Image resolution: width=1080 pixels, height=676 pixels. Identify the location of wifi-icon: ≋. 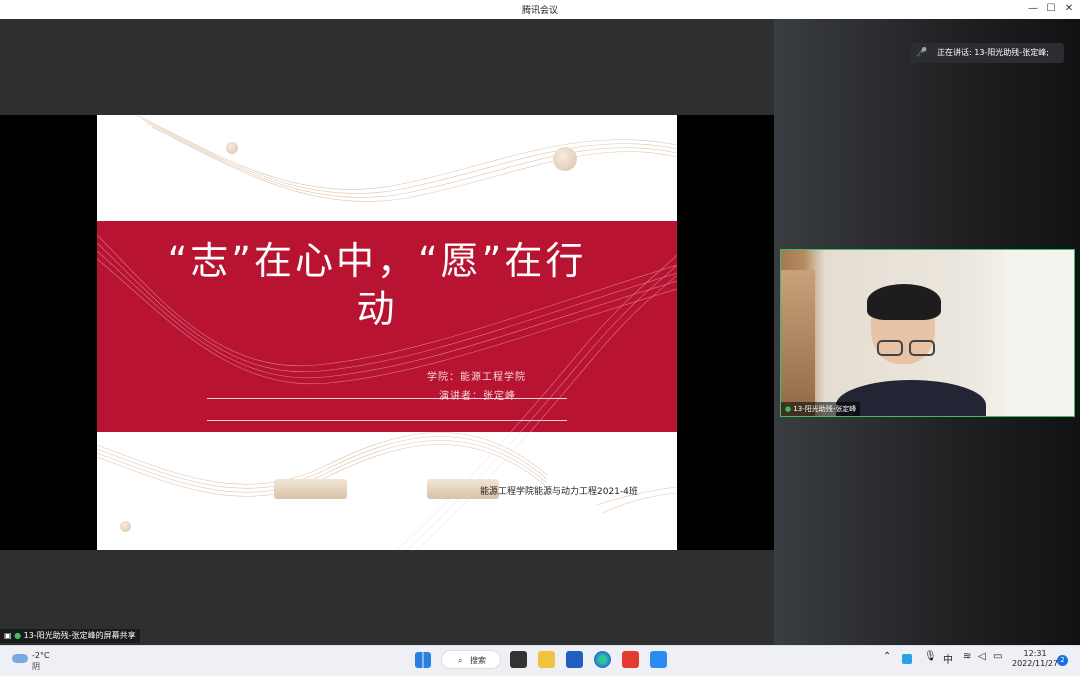
(967, 656).